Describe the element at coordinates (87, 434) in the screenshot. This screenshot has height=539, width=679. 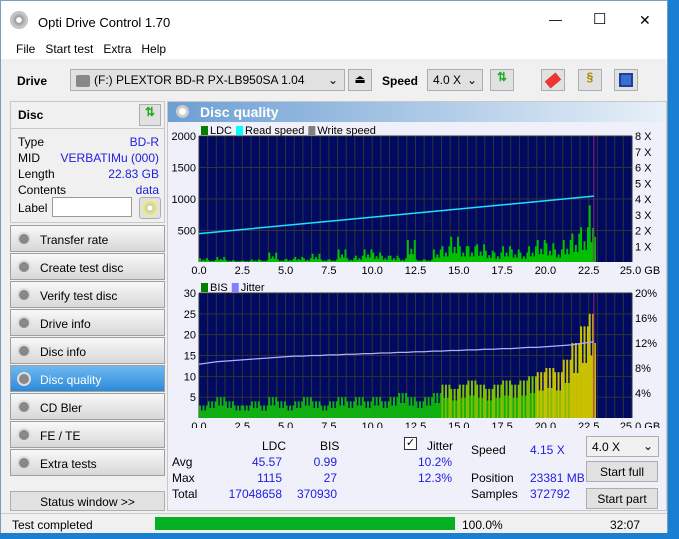
I see `sidebar-item-fe-te: FE / TE` at that location.